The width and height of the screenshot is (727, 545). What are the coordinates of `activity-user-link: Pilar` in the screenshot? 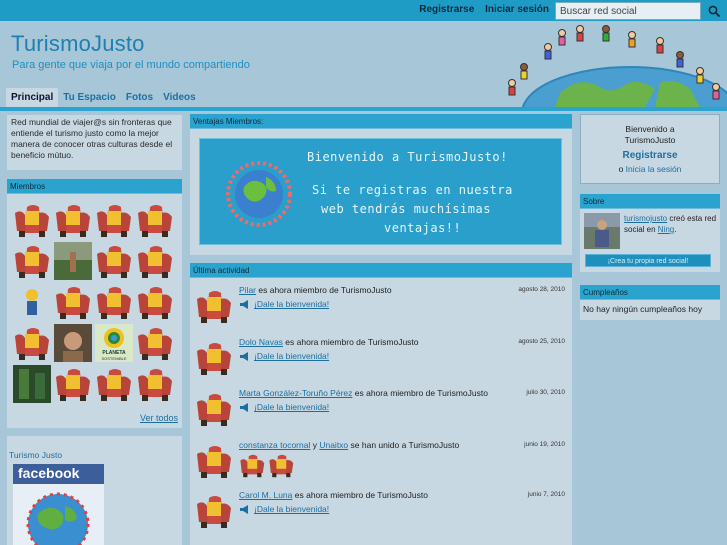 It's located at (247, 290).